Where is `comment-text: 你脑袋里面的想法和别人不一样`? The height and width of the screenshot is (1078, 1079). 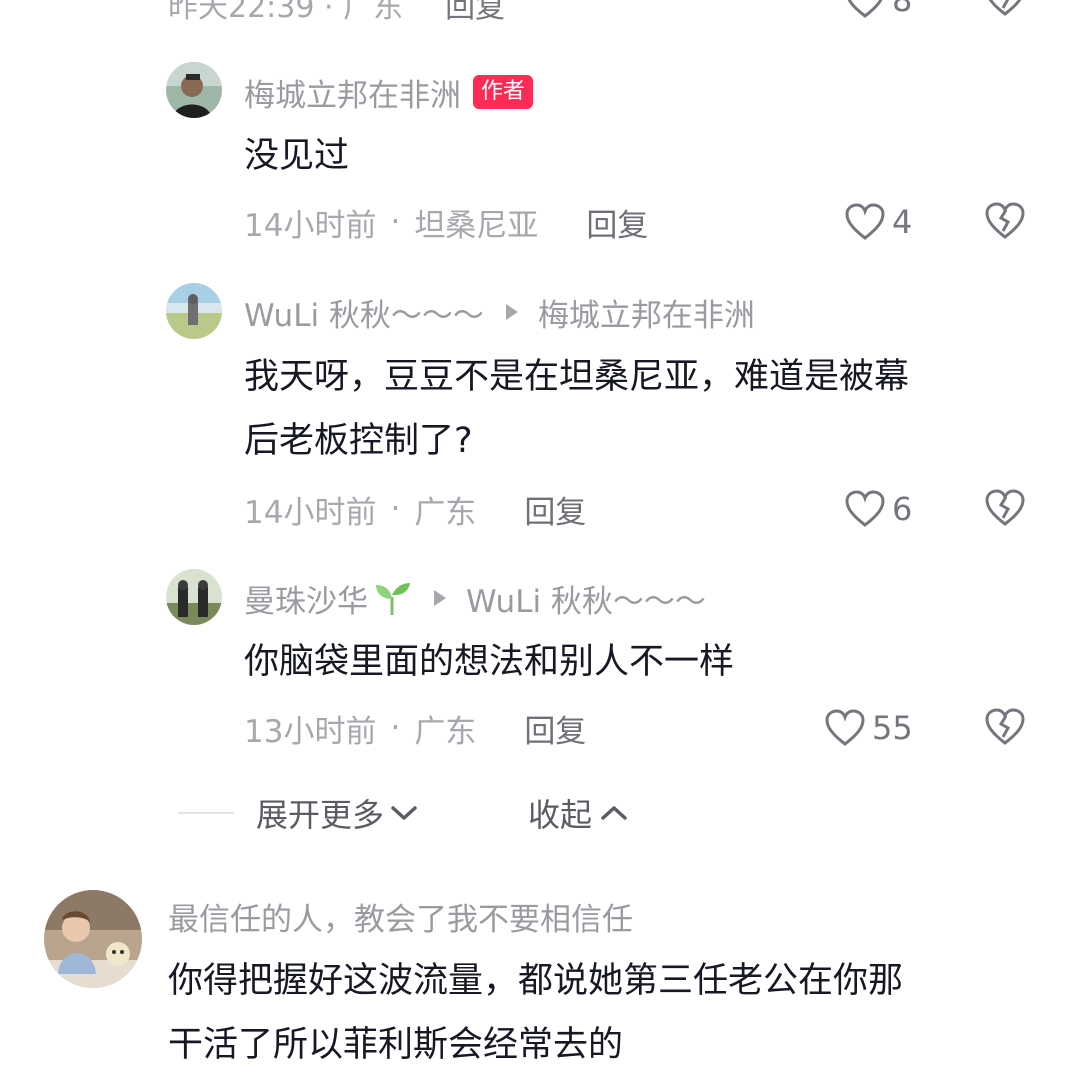
comment-text: 你脑袋里面的想法和别人不一样 is located at coordinates (489, 662).